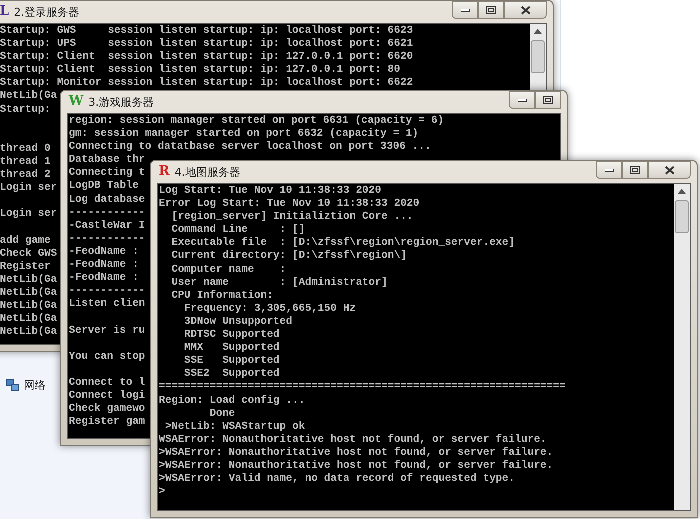 This screenshot has width=700, height=519. Describe the element at coordinates (238, 322) in the screenshot. I see `console-line: 3DNow Unsupported` at that location.